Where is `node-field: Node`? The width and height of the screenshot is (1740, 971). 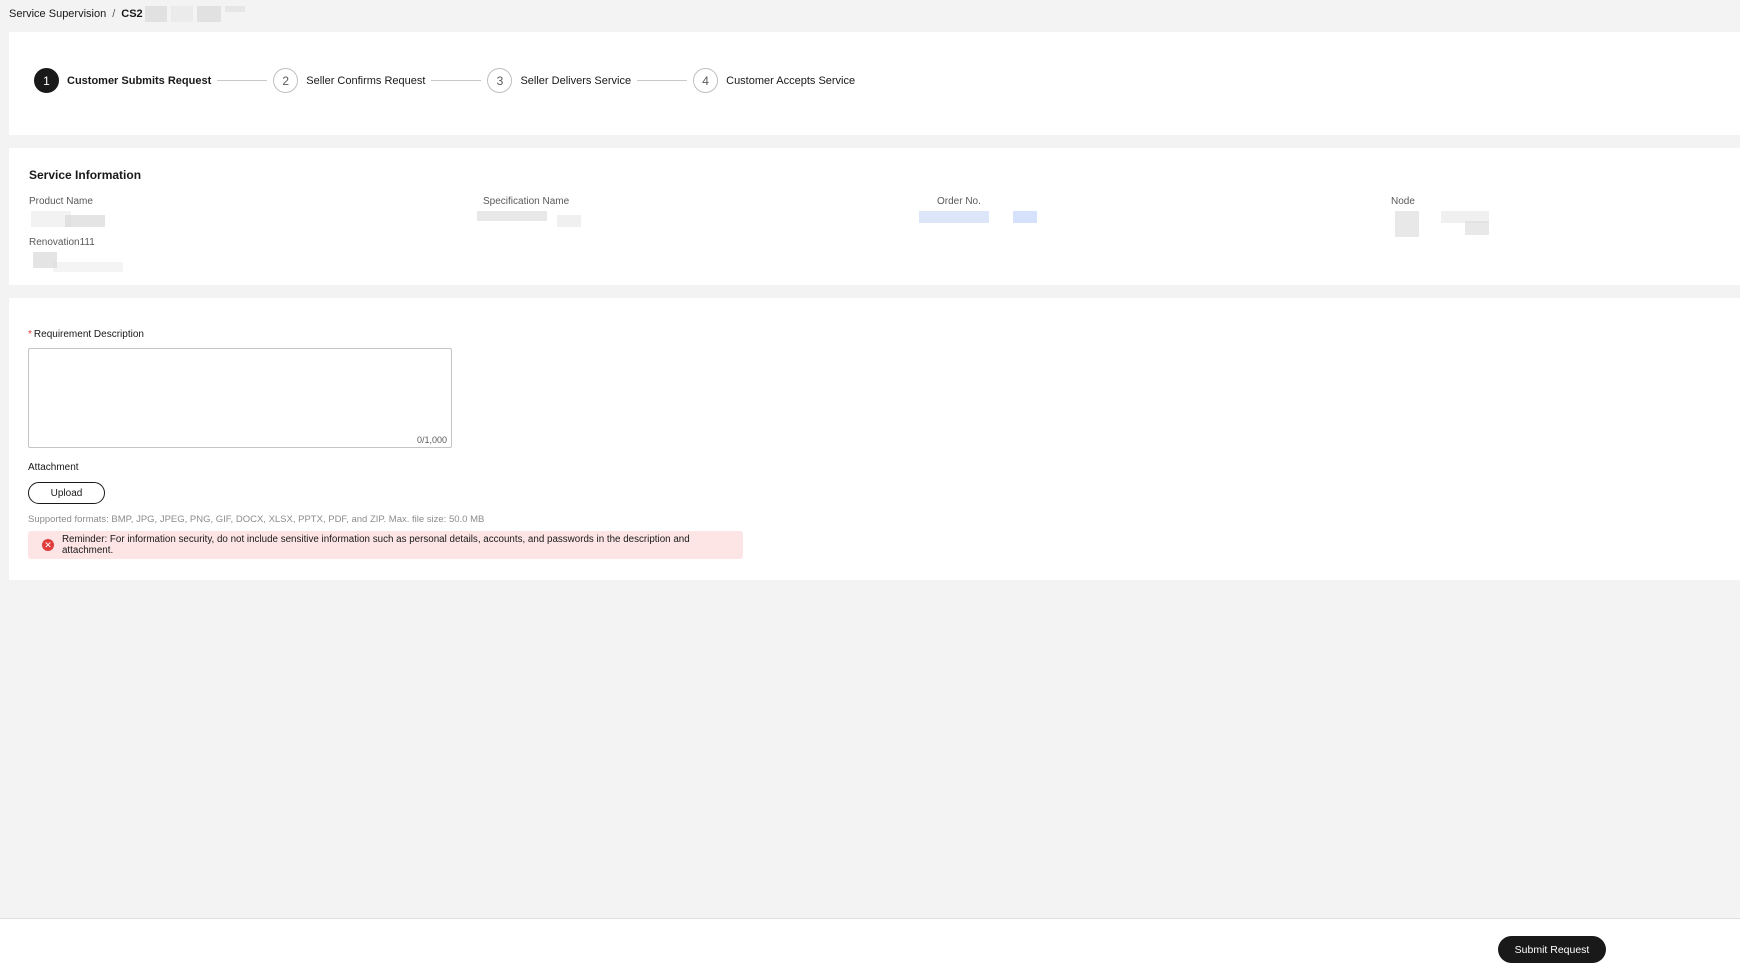
node-field: Node is located at coordinates (1440, 216).